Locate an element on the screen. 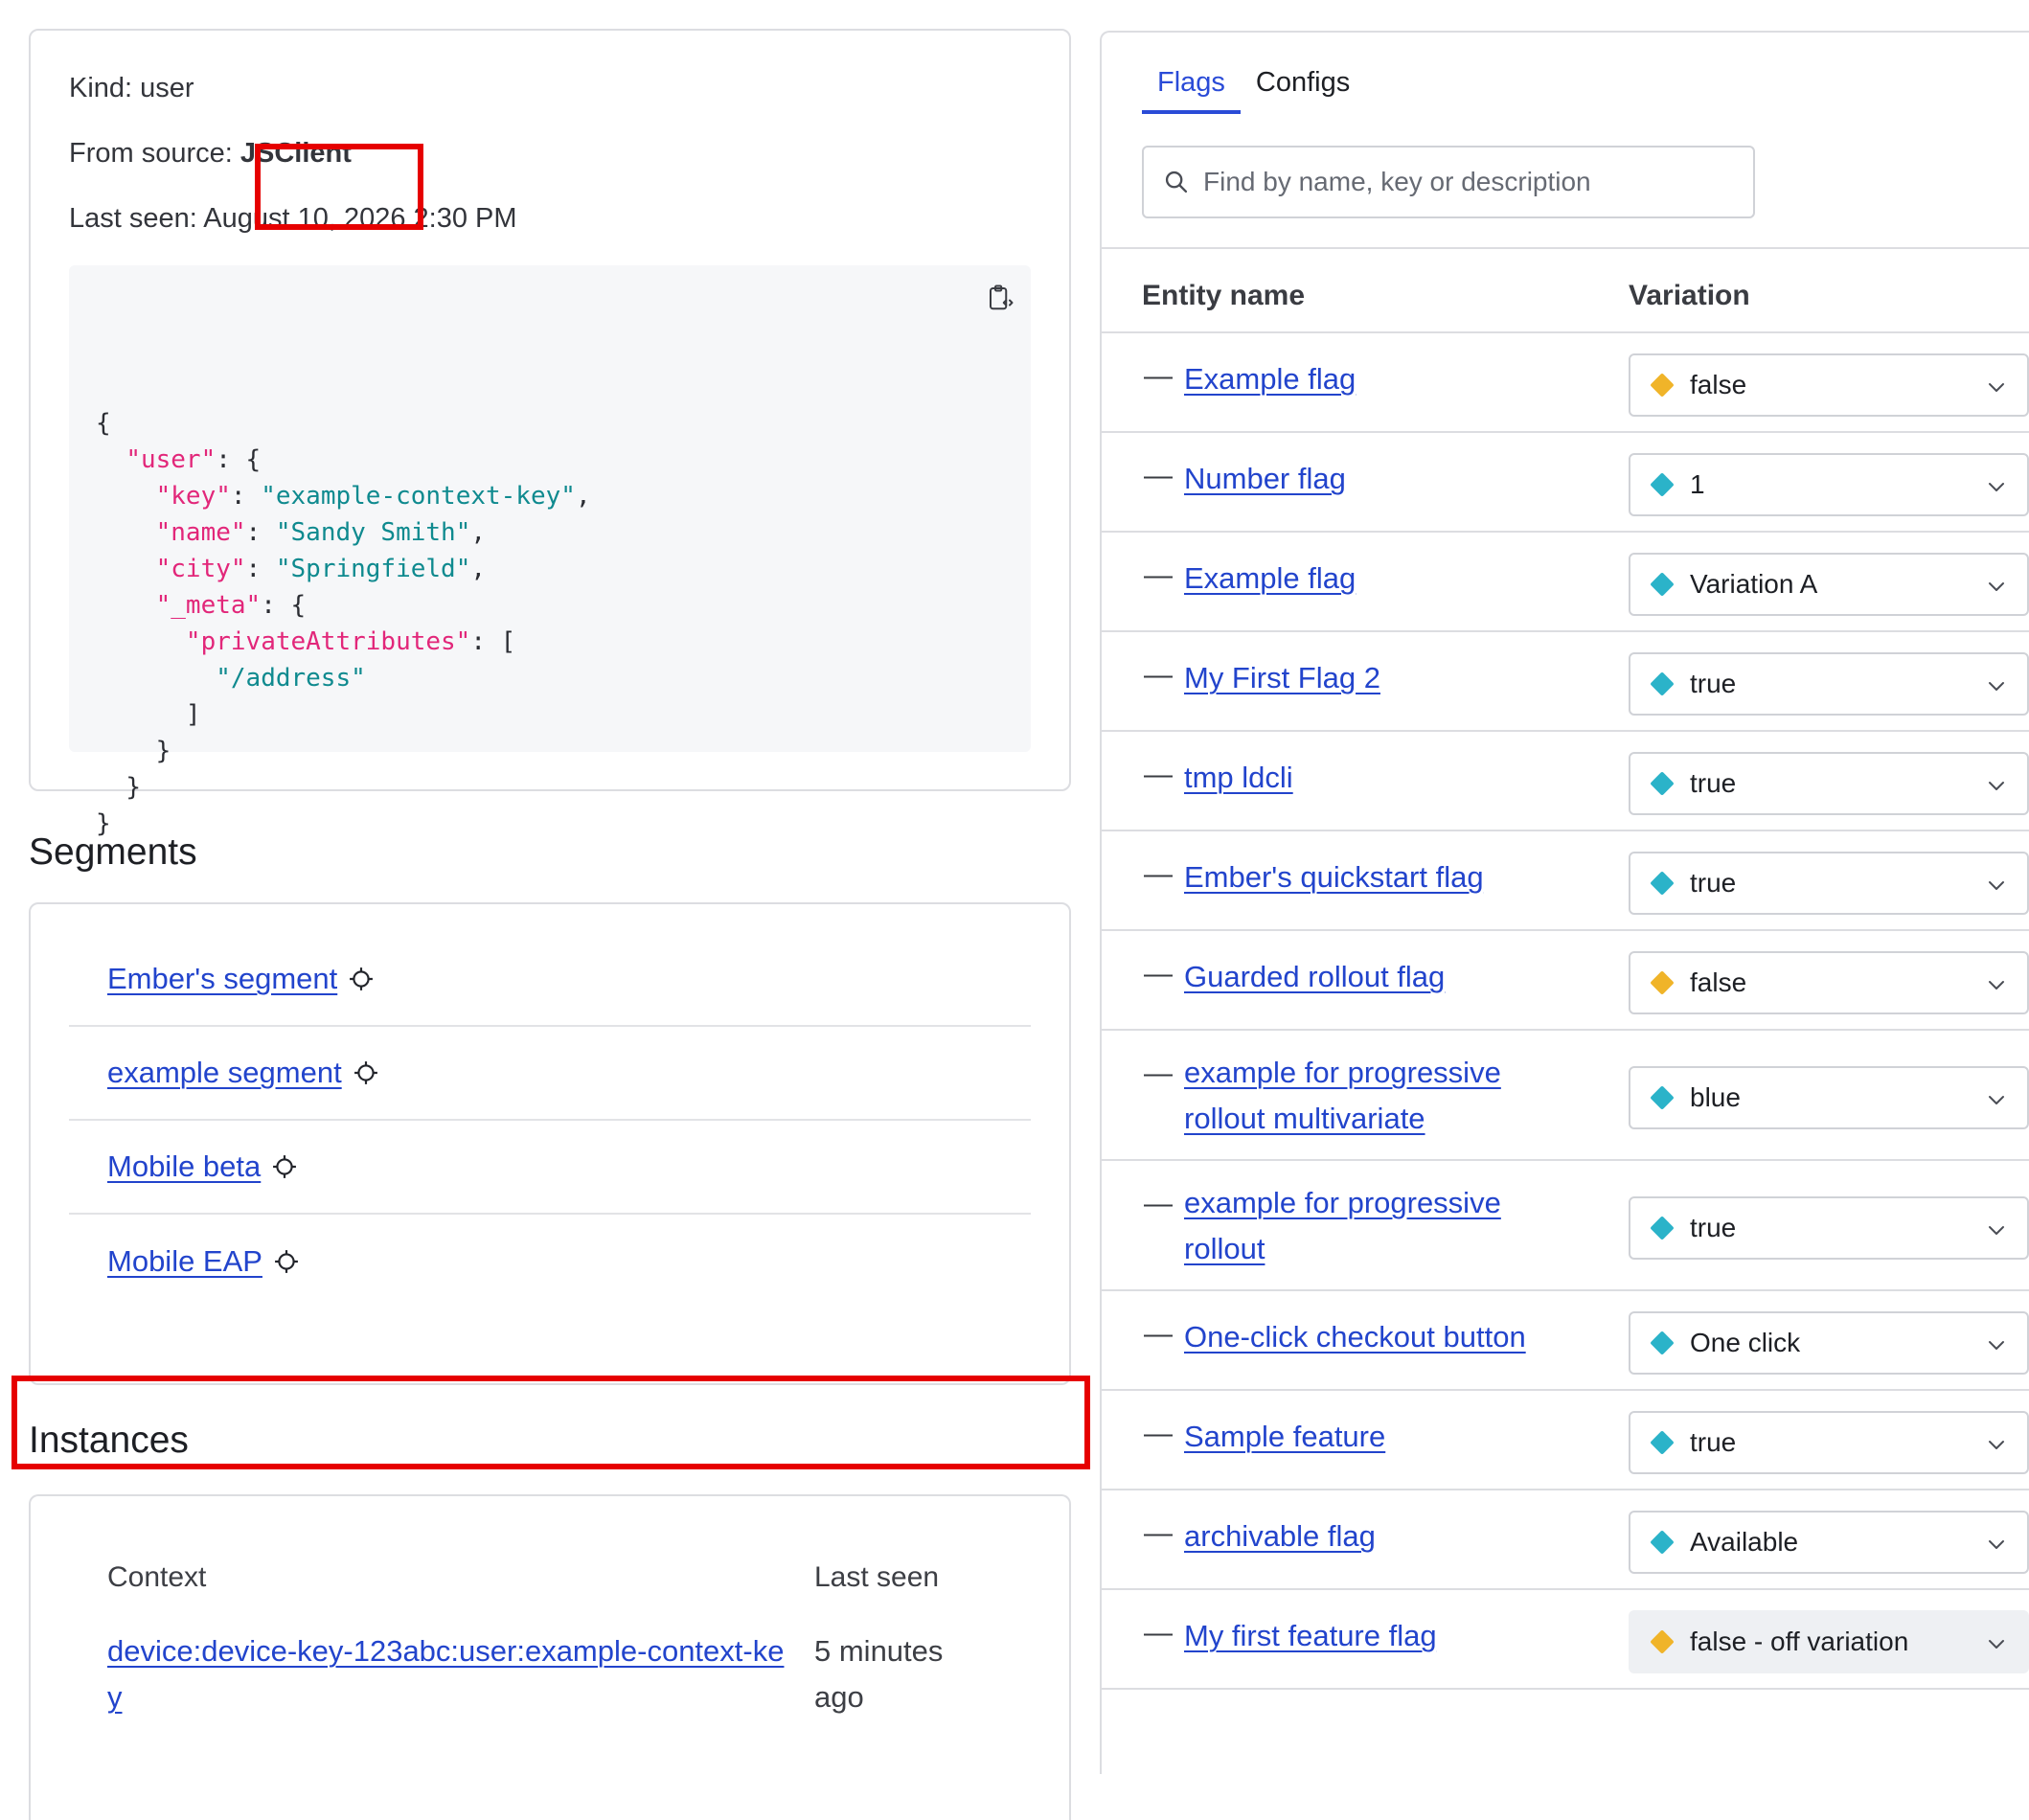  segment-link: example segment is located at coordinates (225, 1073).